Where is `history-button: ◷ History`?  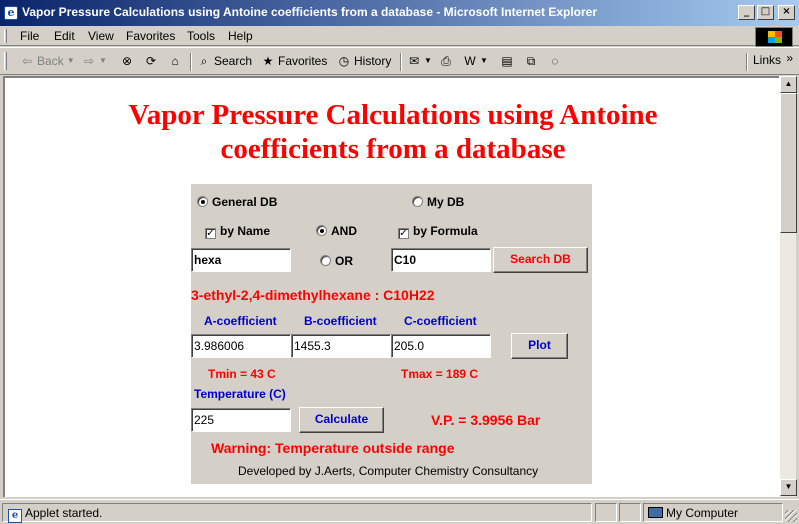 history-button: ◷ History is located at coordinates (364, 61).